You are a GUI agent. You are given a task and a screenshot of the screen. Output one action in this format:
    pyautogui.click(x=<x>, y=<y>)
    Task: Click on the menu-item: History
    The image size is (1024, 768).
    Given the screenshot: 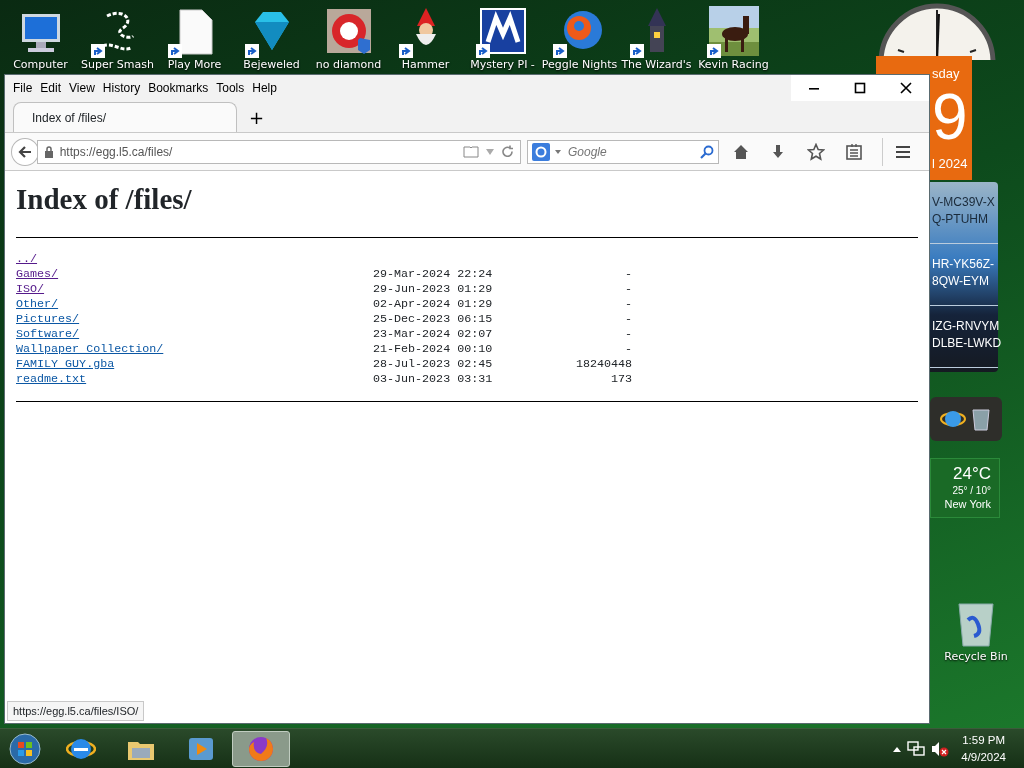 What is the action you would take?
    pyautogui.click(x=121, y=88)
    